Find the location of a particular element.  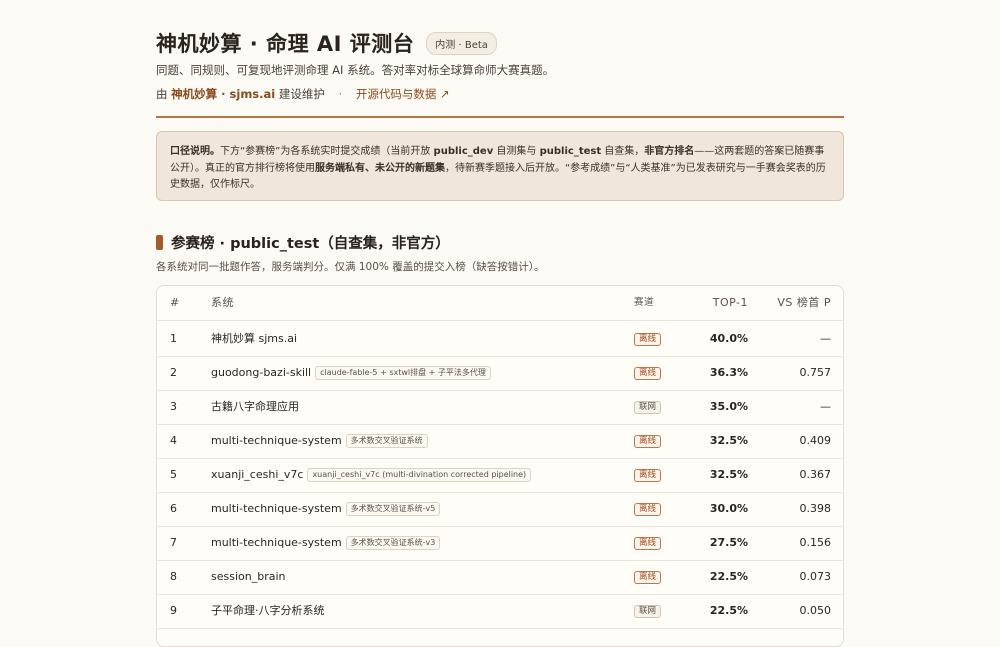

row-system: 子平命理·八字分析系统 is located at coordinates (268, 611).